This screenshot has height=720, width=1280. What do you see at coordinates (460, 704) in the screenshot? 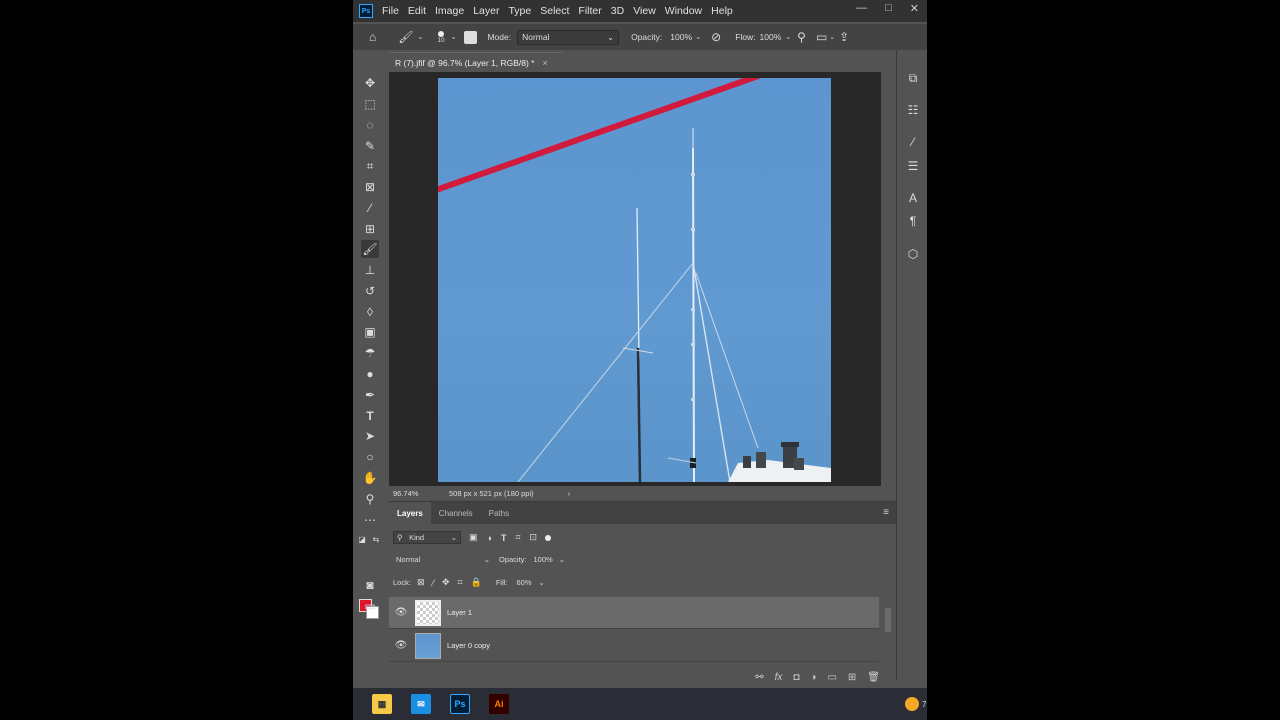
I see `photoshop-taskbar-icon: Ps` at bounding box center [460, 704].